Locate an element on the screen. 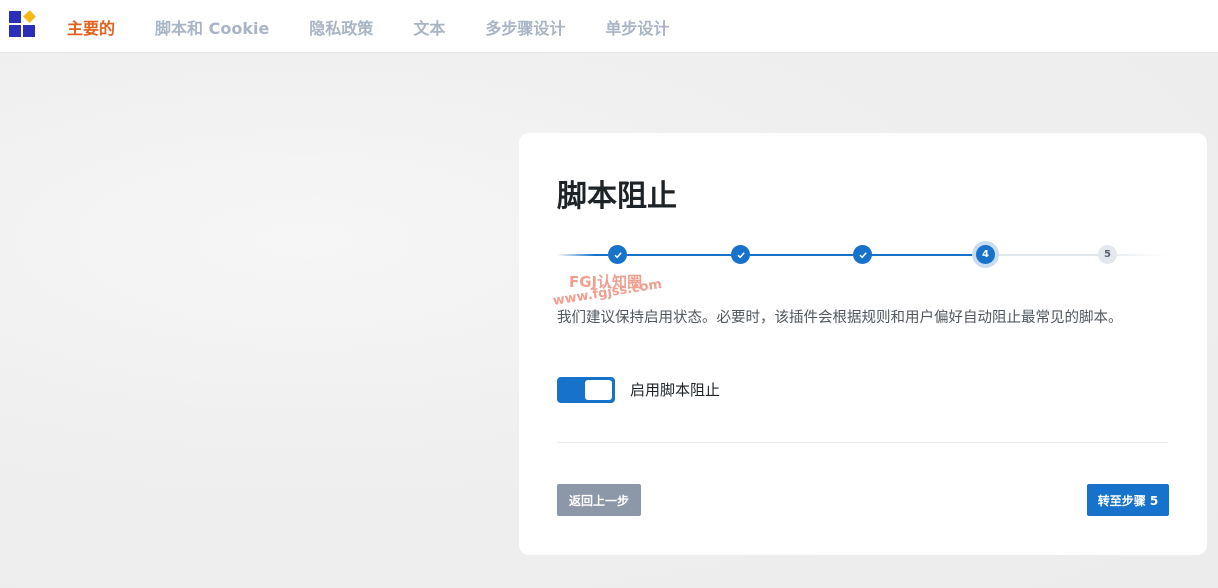 The image size is (1218, 588). app-logo-icon is located at coordinates (23, 24).